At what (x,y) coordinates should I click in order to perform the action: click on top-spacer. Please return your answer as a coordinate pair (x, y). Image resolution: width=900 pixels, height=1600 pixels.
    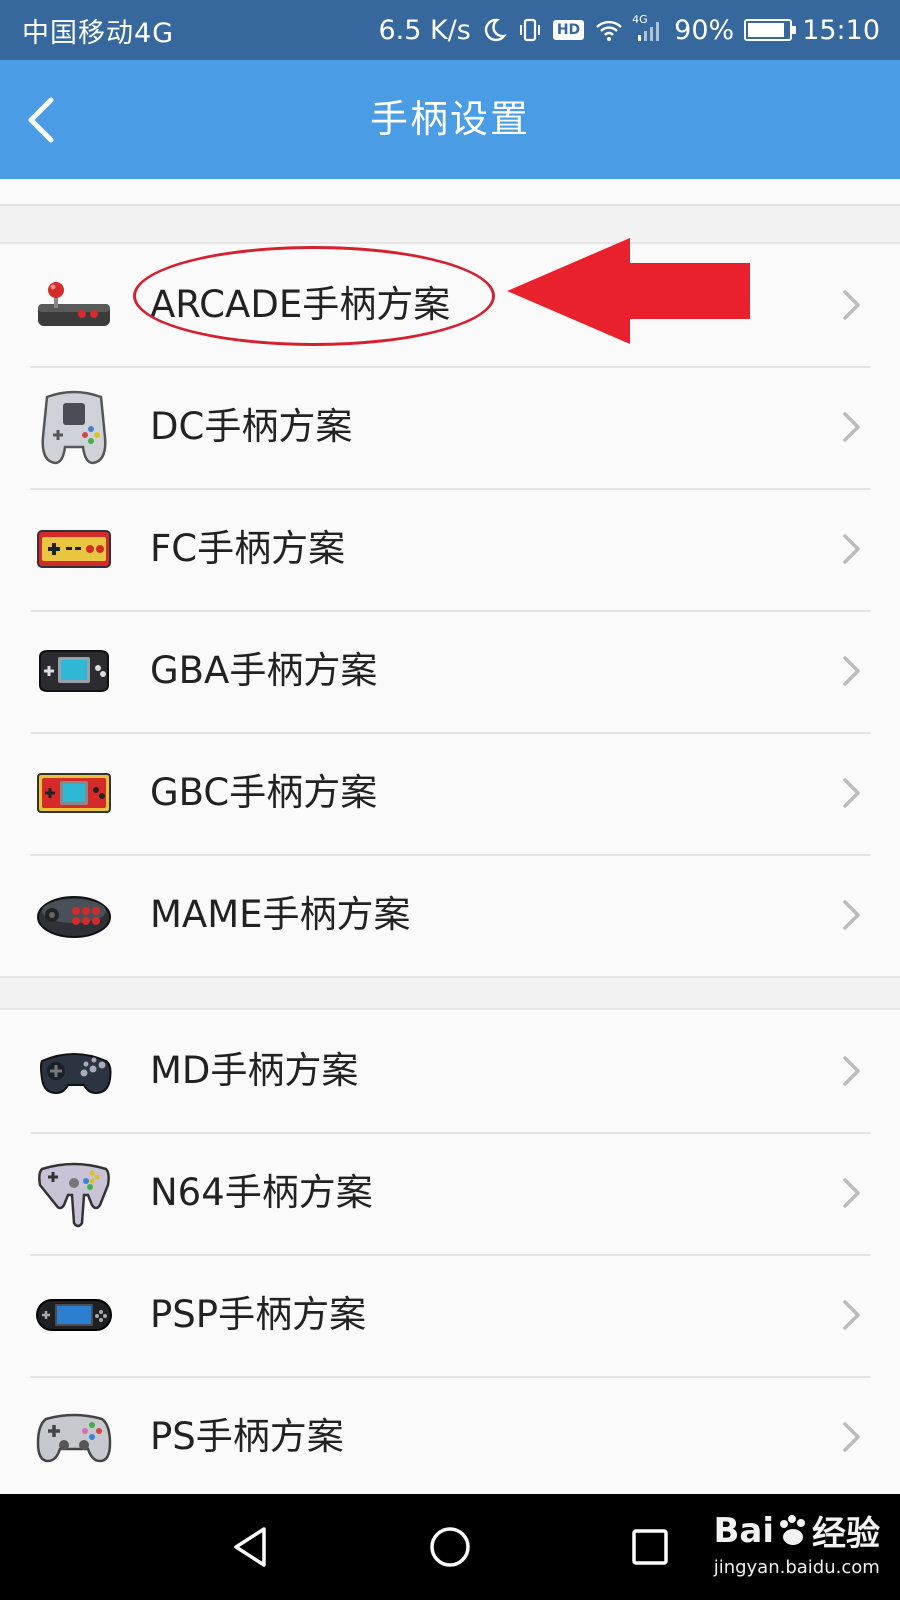
    Looking at the image, I should click on (450, 192).